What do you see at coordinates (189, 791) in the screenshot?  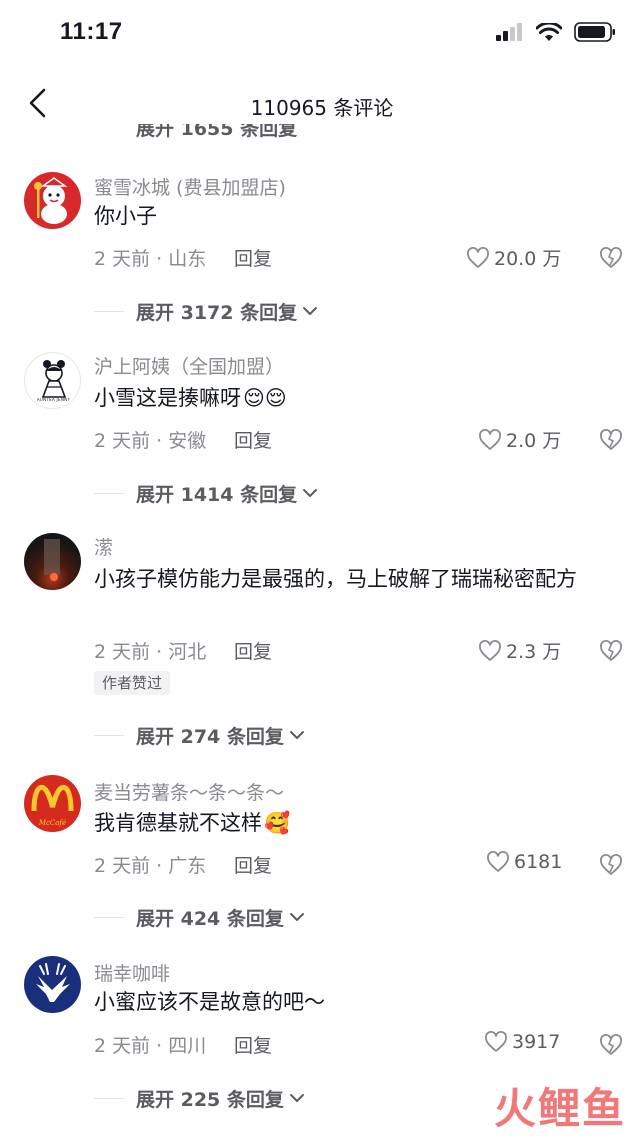 I see `comment-username: 麦当劳薯条～条～条～` at bounding box center [189, 791].